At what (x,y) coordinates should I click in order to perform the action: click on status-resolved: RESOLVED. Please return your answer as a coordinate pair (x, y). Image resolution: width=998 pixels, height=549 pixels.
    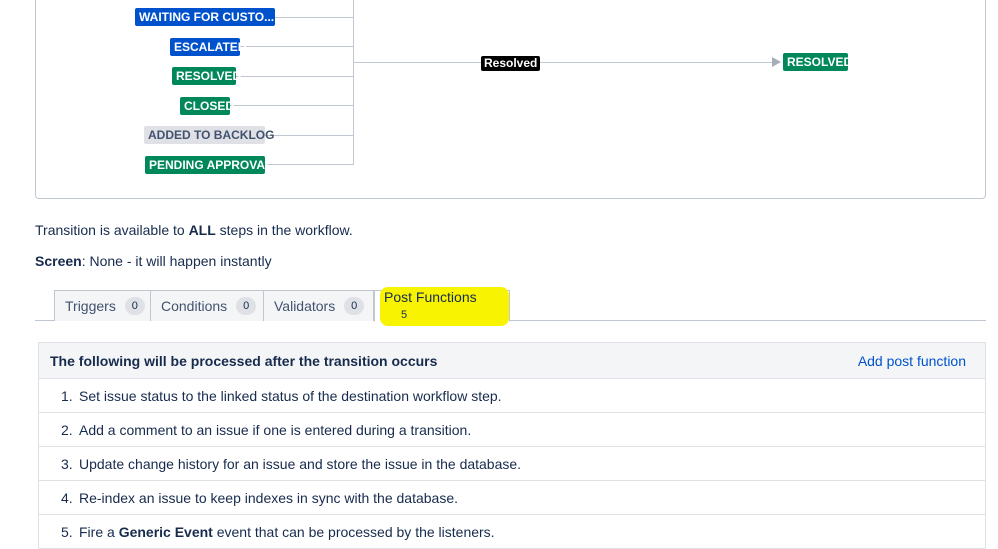
    Looking at the image, I should click on (206, 76).